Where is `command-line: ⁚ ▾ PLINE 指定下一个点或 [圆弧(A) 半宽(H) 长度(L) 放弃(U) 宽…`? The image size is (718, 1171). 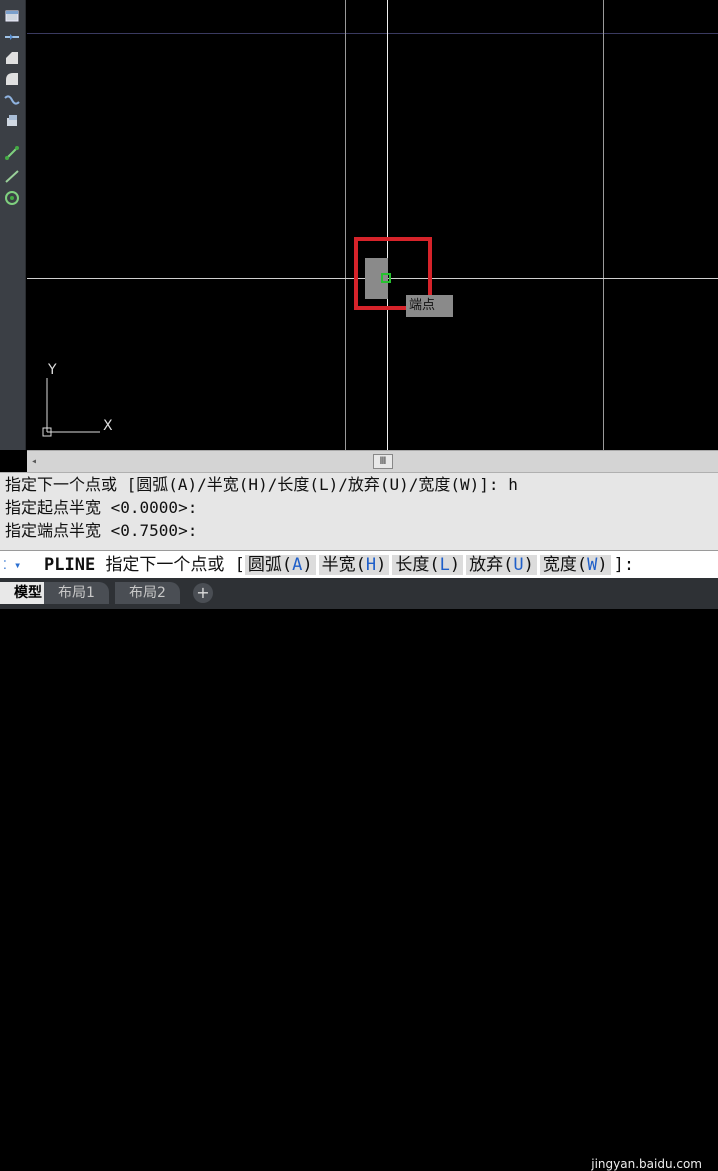 command-line: ⁚ ▾ PLINE 指定下一个点或 [圆弧(A) 半宽(H) 长度(L) 放弃(U) 宽… is located at coordinates (359, 564).